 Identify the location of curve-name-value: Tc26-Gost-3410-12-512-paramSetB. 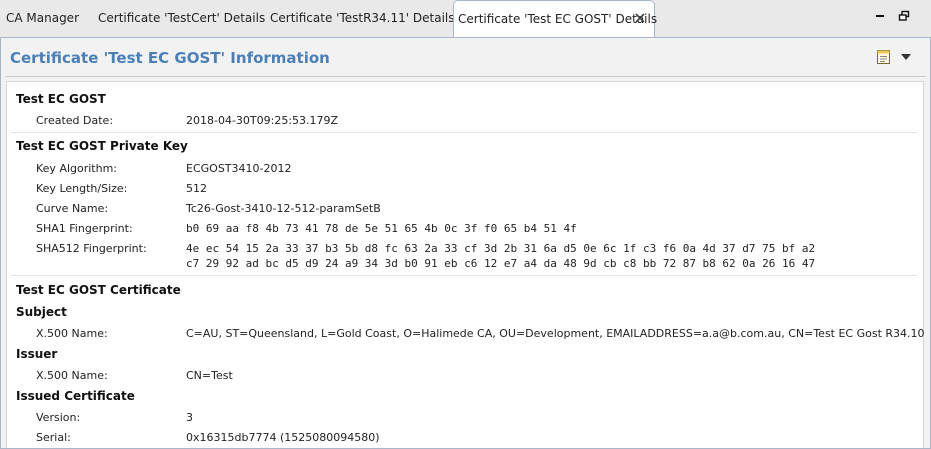
(283, 208).